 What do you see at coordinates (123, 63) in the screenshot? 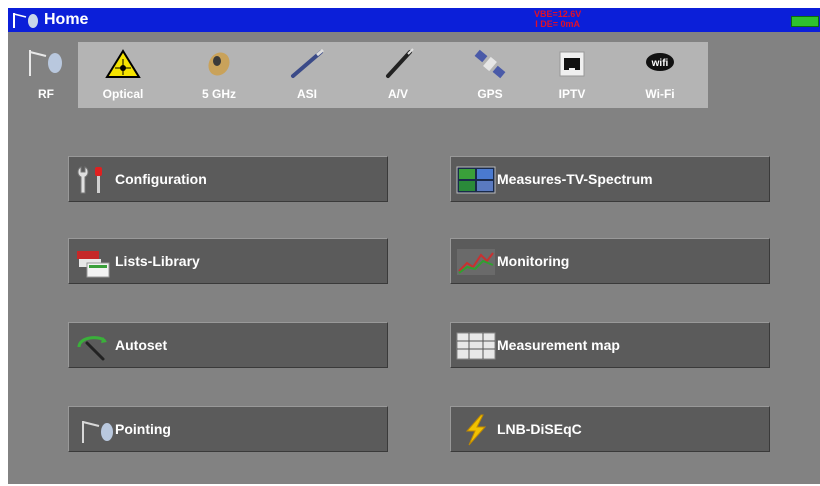
I see `laser-warning-icon` at bounding box center [123, 63].